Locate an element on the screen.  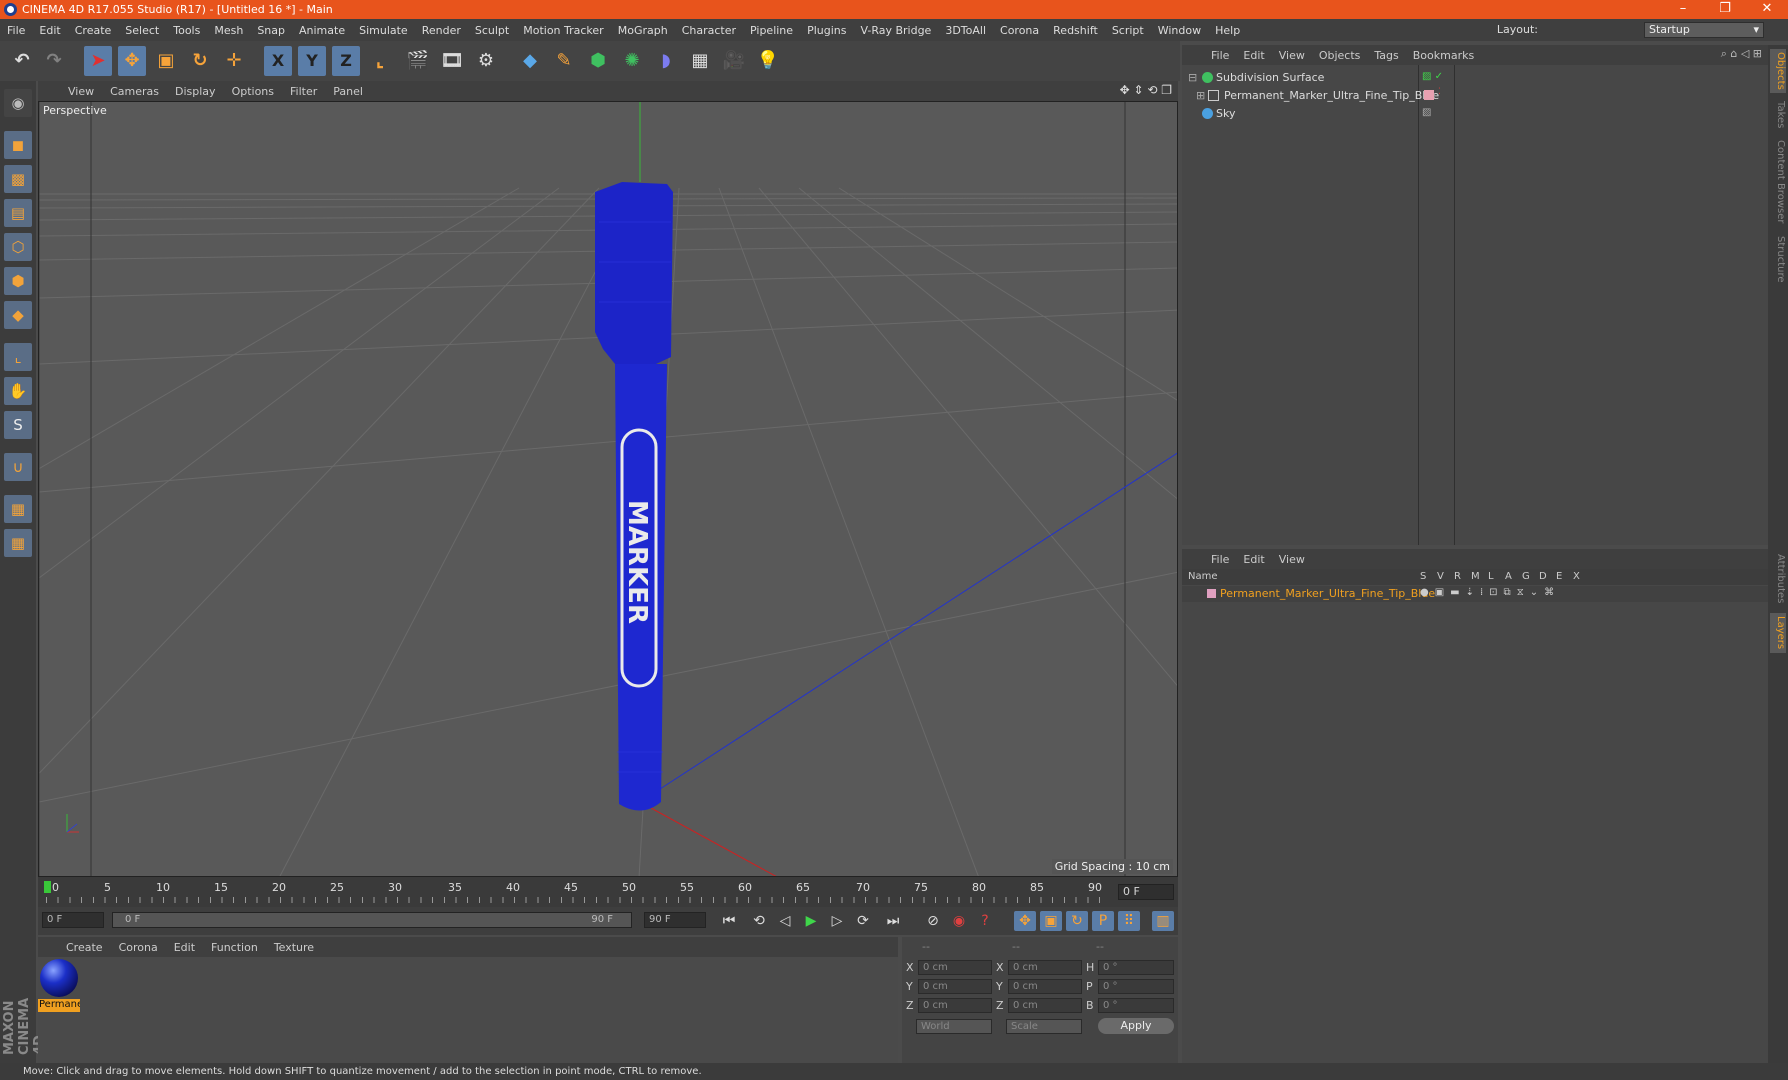
object-row: Sky ▨ is located at coordinates (1475, 114).